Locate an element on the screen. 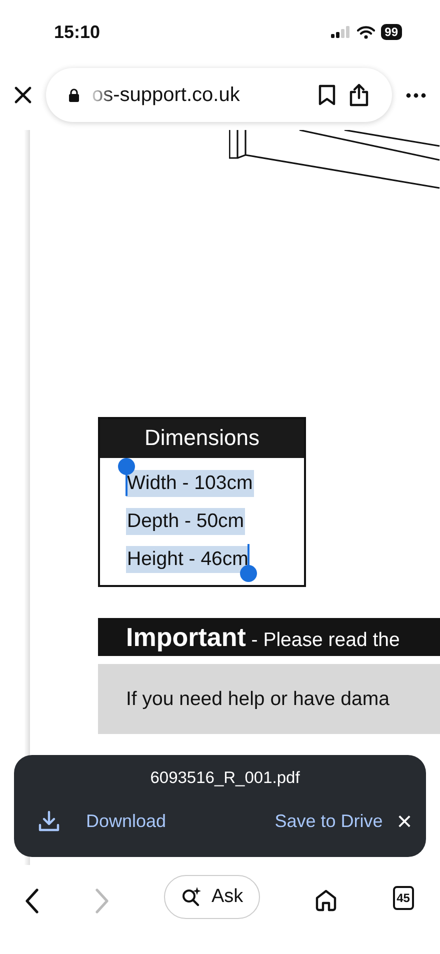  dimension-text: Height - 46cm is located at coordinates (188, 559).